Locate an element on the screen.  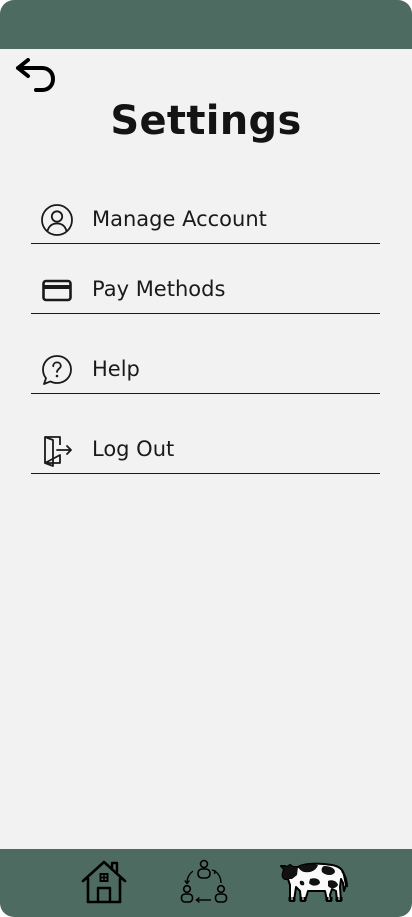
nav-community-button is located at coordinates (204, 882).